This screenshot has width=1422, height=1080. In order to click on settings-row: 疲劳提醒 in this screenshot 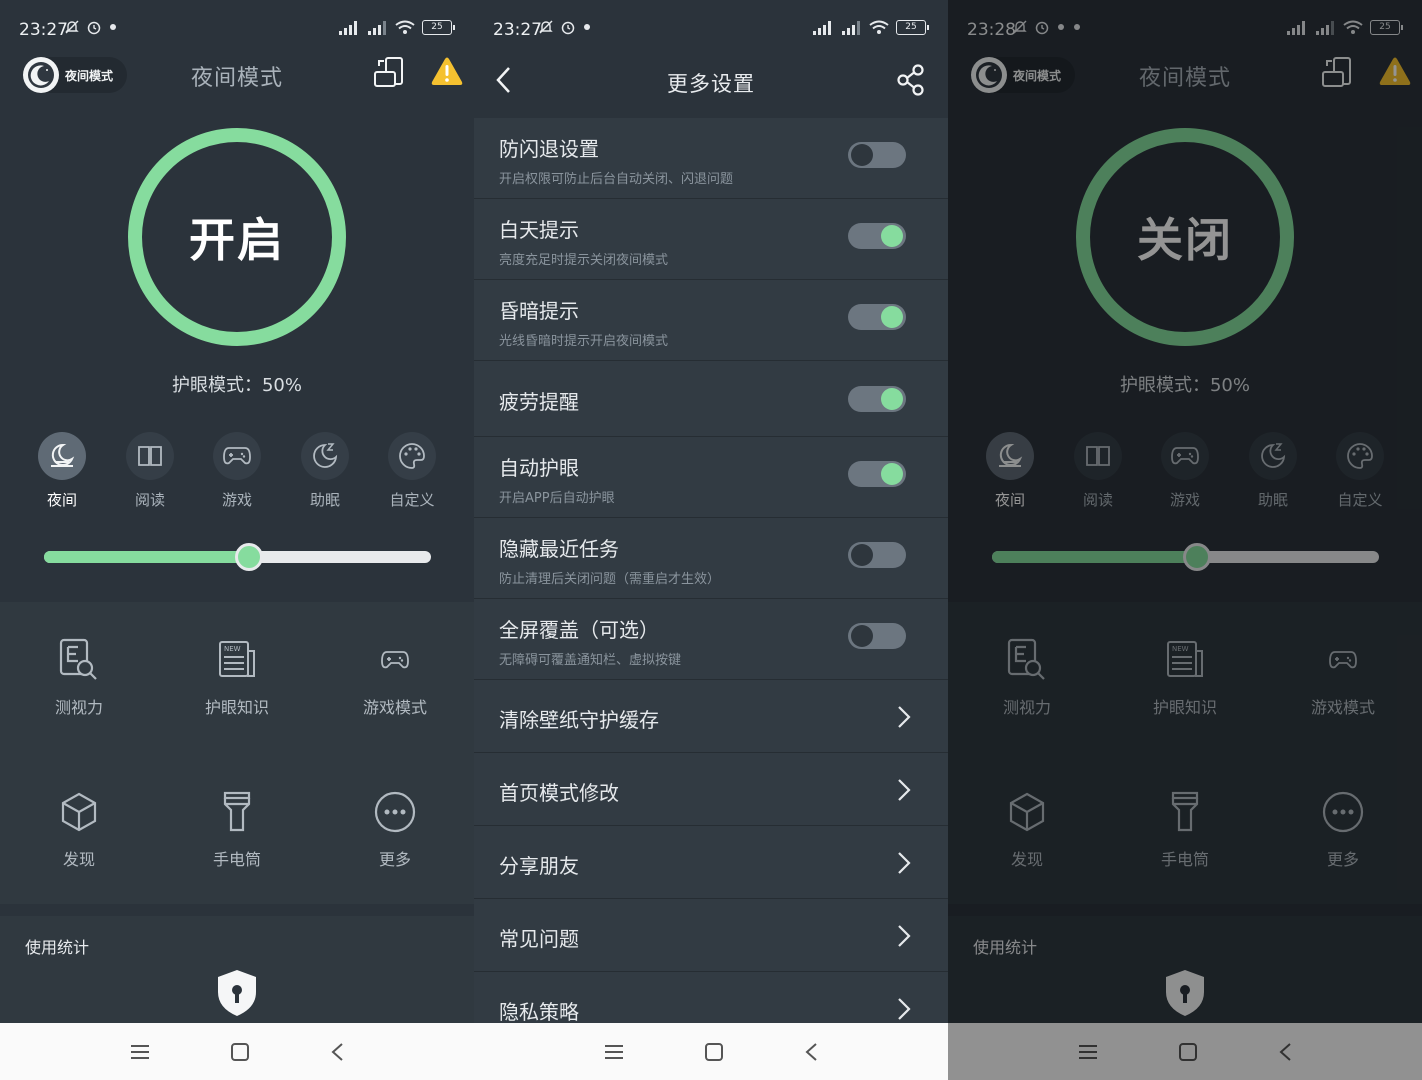, I will do `click(711, 399)`.